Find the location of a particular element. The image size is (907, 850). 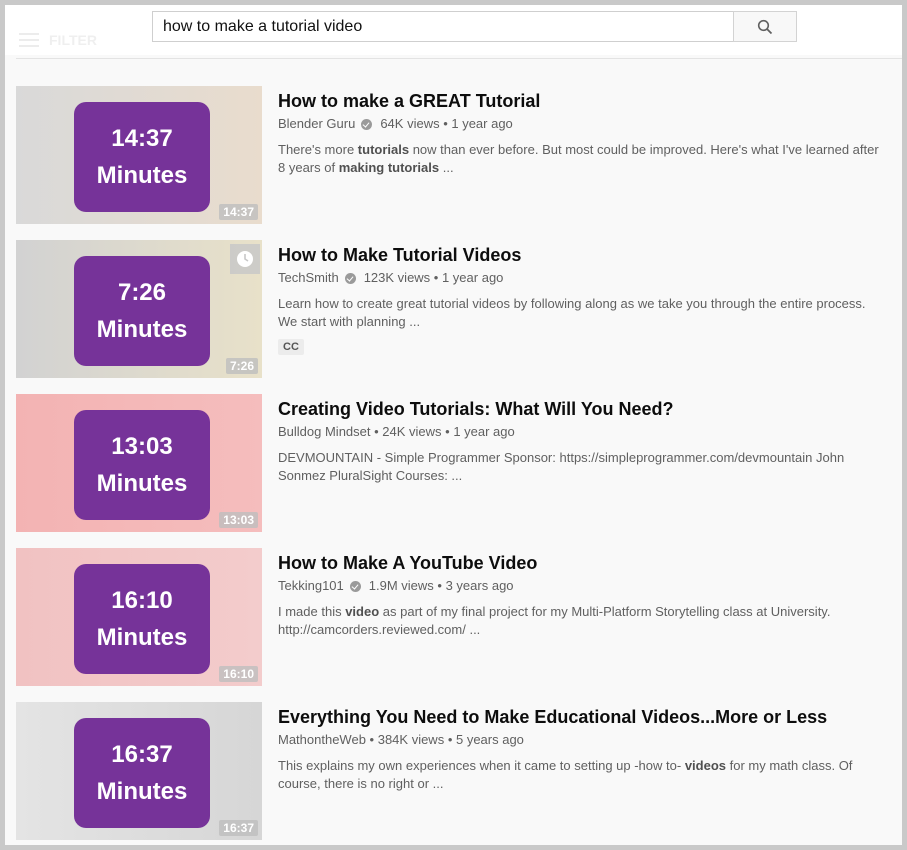

badge-time: 16:37 is located at coordinates (142, 754).